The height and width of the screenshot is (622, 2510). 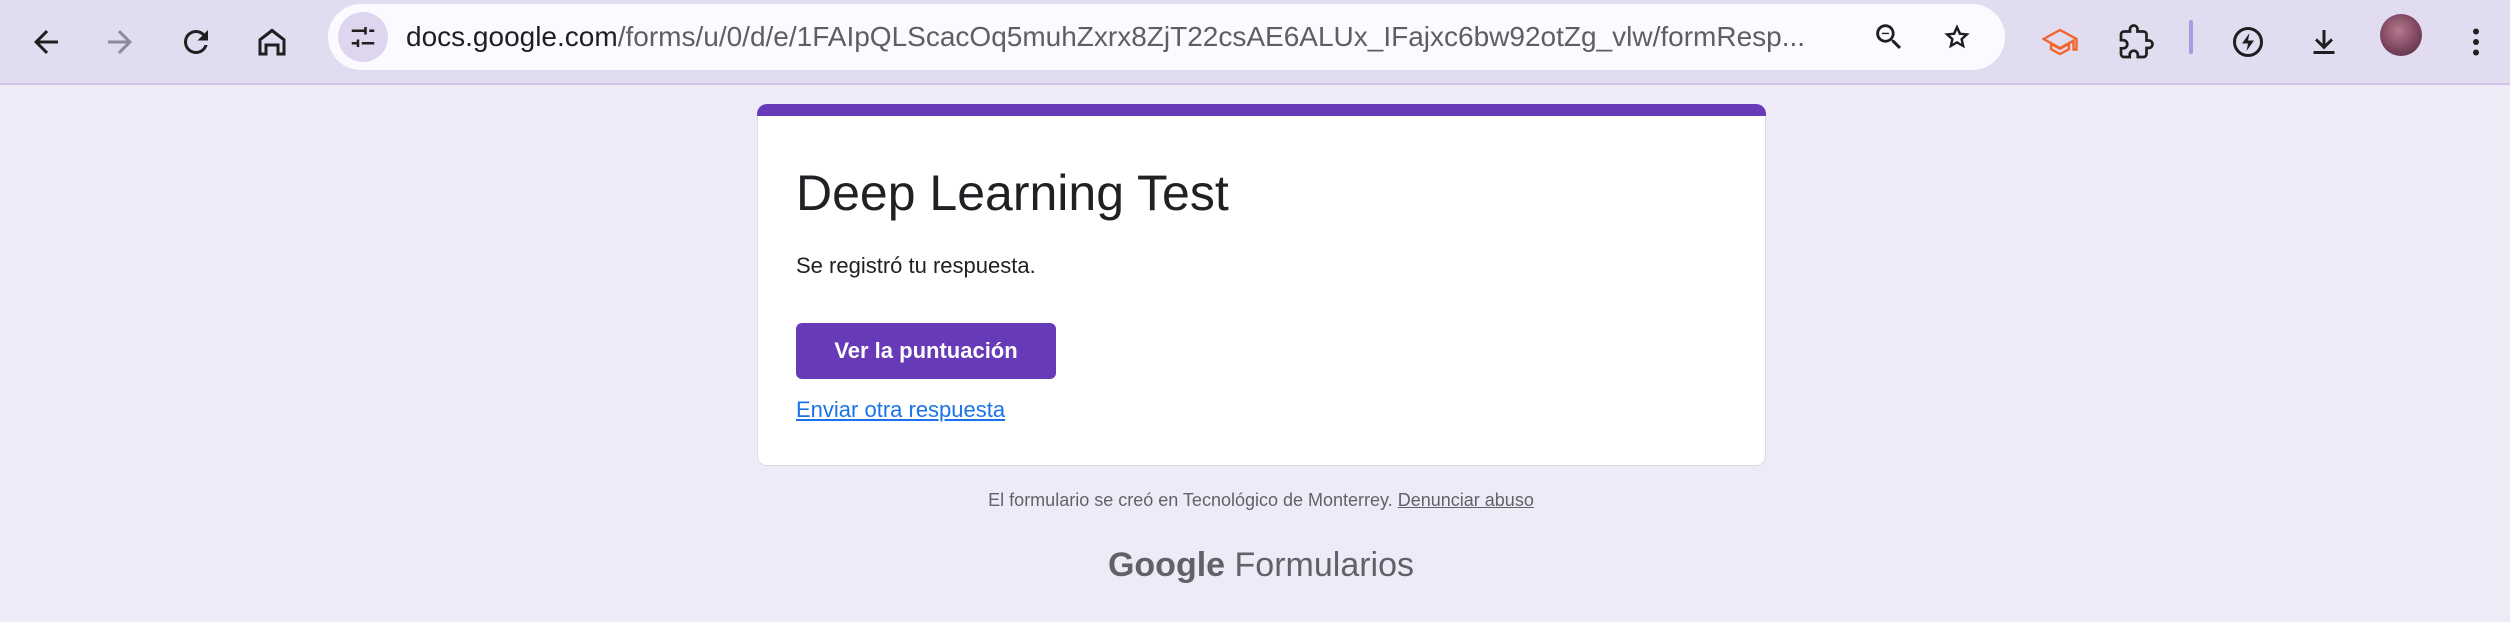 What do you see at coordinates (2401, 35) in the screenshot?
I see `profile-avatar` at bounding box center [2401, 35].